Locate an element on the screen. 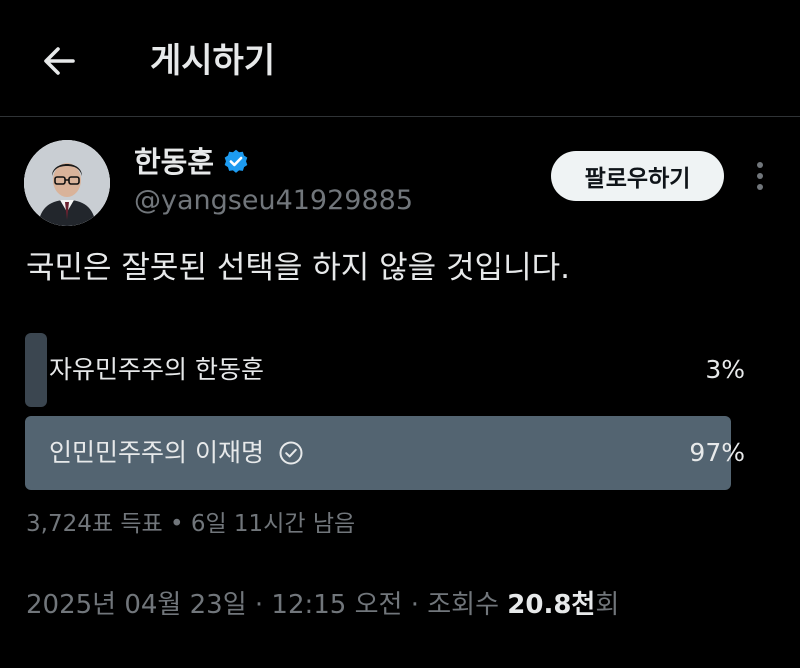  display-name: 한동훈 is located at coordinates (174, 162).